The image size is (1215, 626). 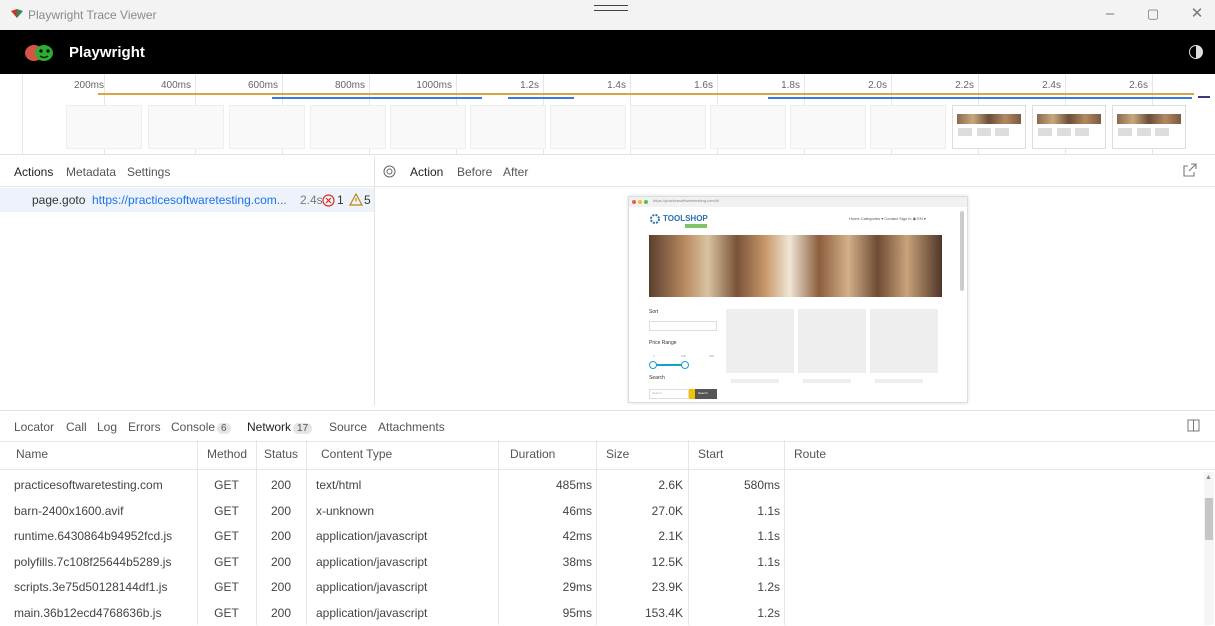 I want to click on timeline-tick-label: 800ms, so click(x=349, y=85).